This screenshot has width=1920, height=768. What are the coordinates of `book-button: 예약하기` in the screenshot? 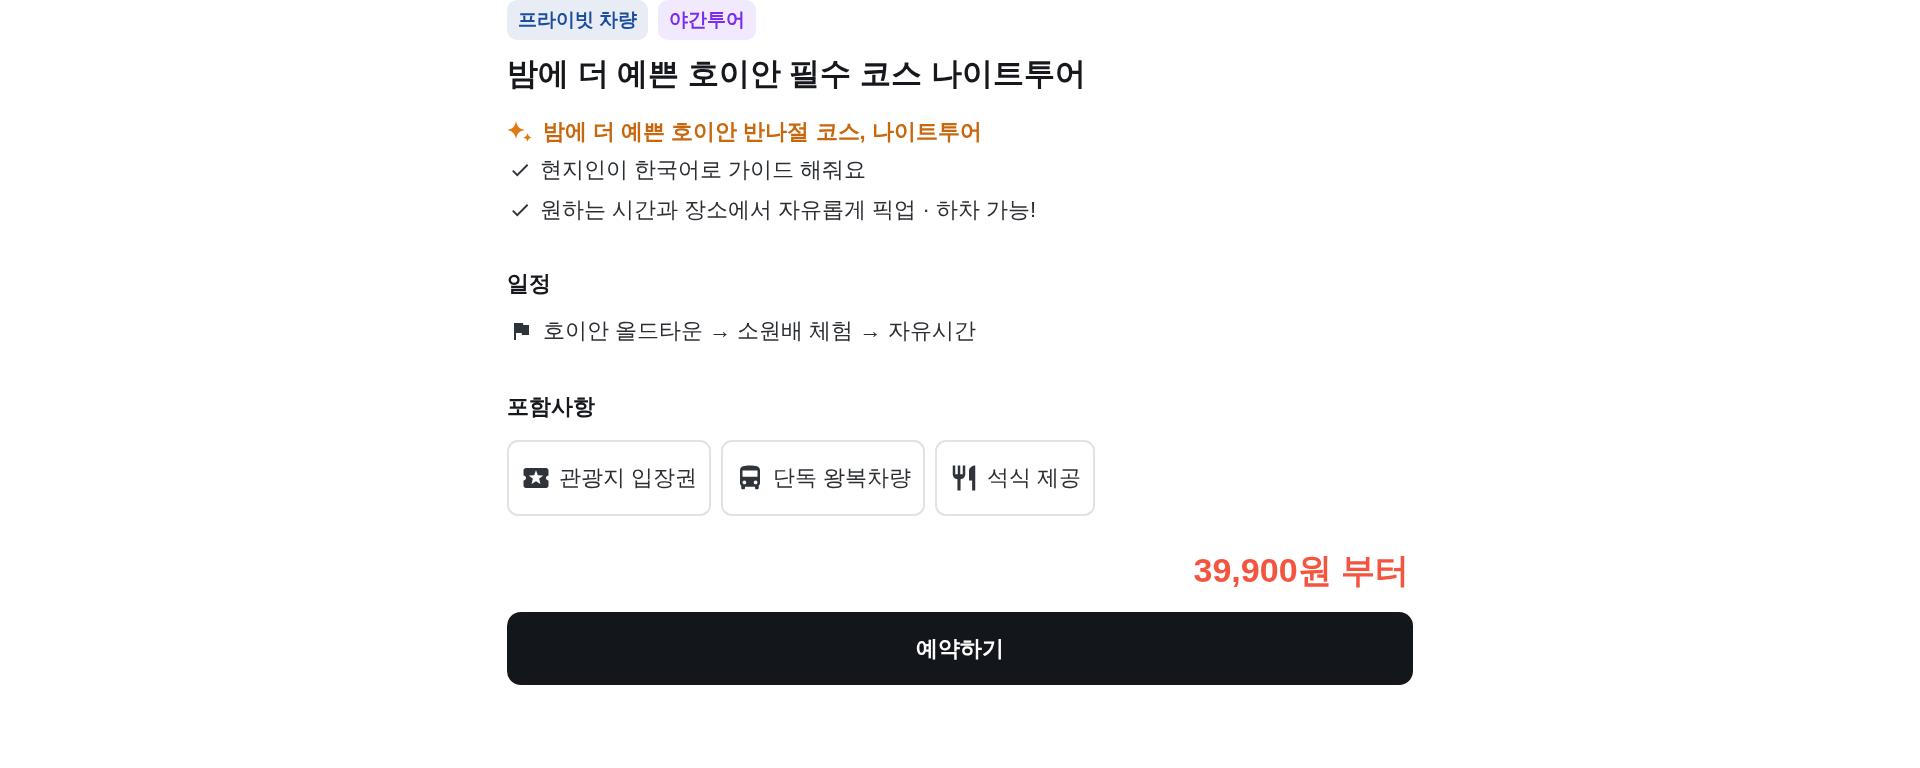 It's located at (960, 648).